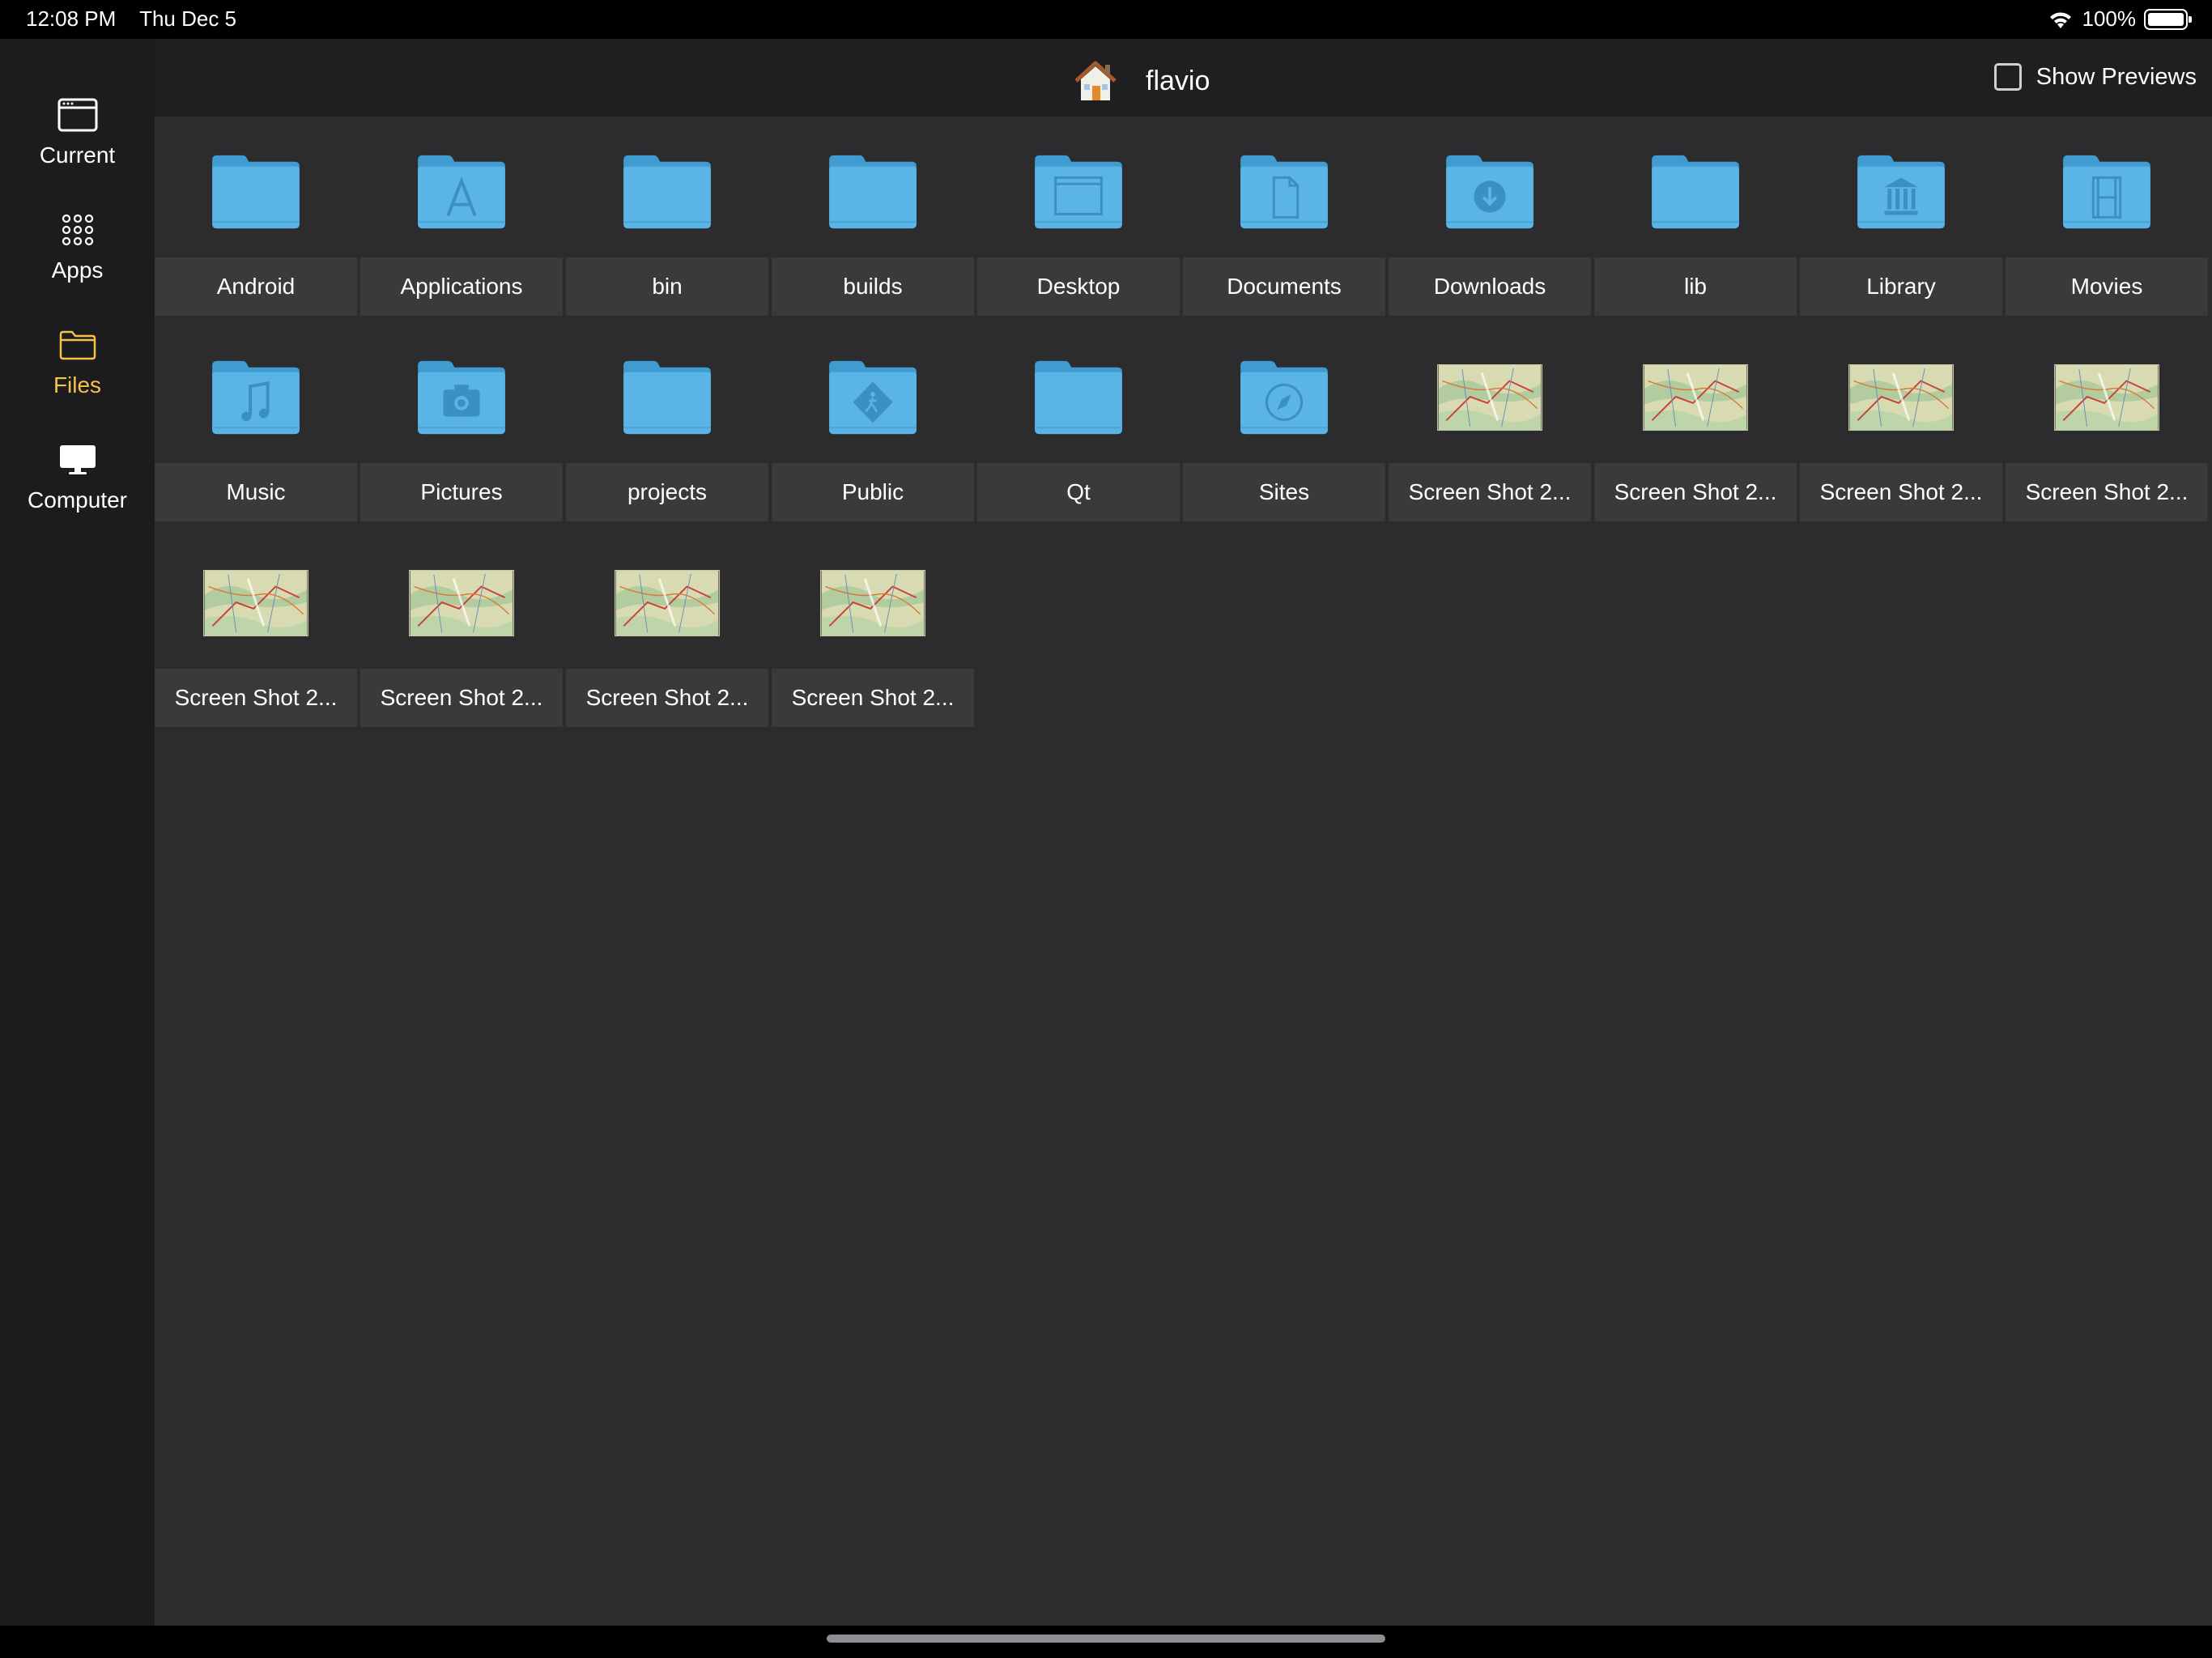  I want to click on folder-tile: Android, so click(256, 224).